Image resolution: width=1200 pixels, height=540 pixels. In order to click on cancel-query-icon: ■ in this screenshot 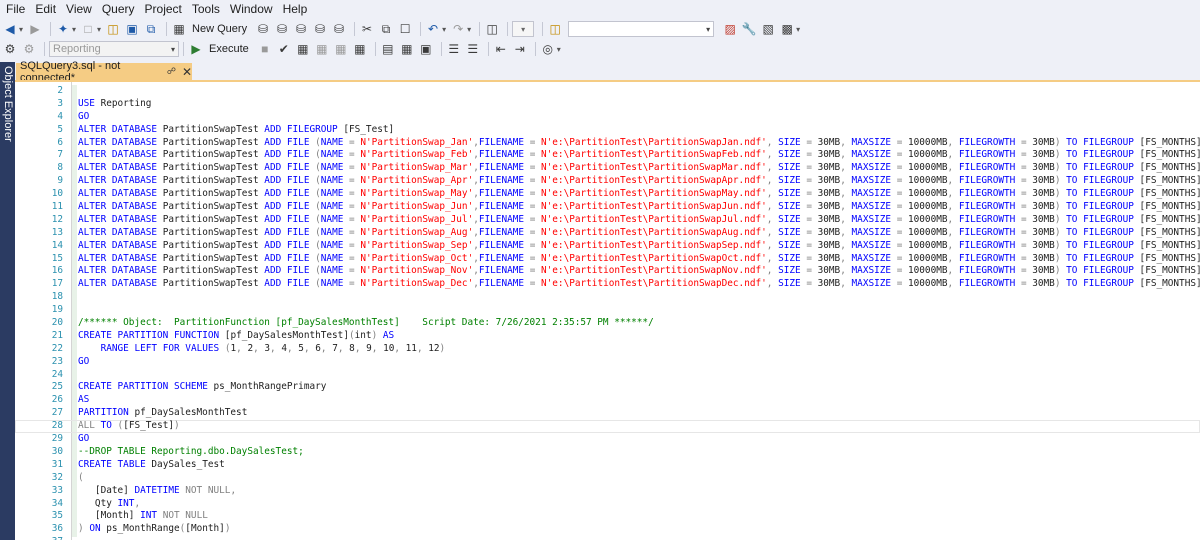, I will do `click(265, 49)`.